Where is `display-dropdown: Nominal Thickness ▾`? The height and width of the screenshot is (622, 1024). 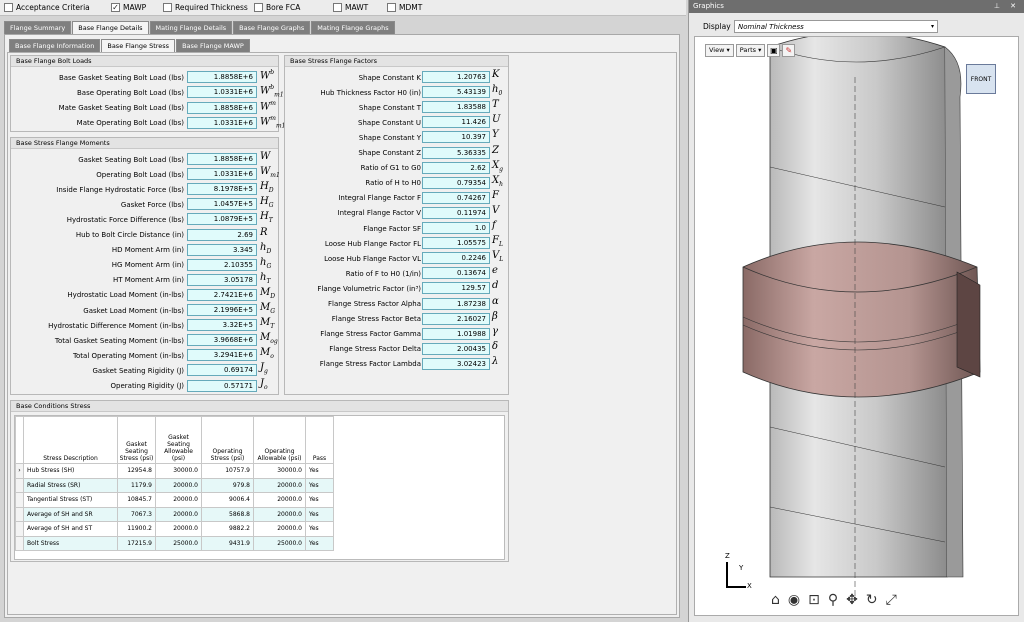
display-dropdown: Nominal Thickness ▾ is located at coordinates (836, 26).